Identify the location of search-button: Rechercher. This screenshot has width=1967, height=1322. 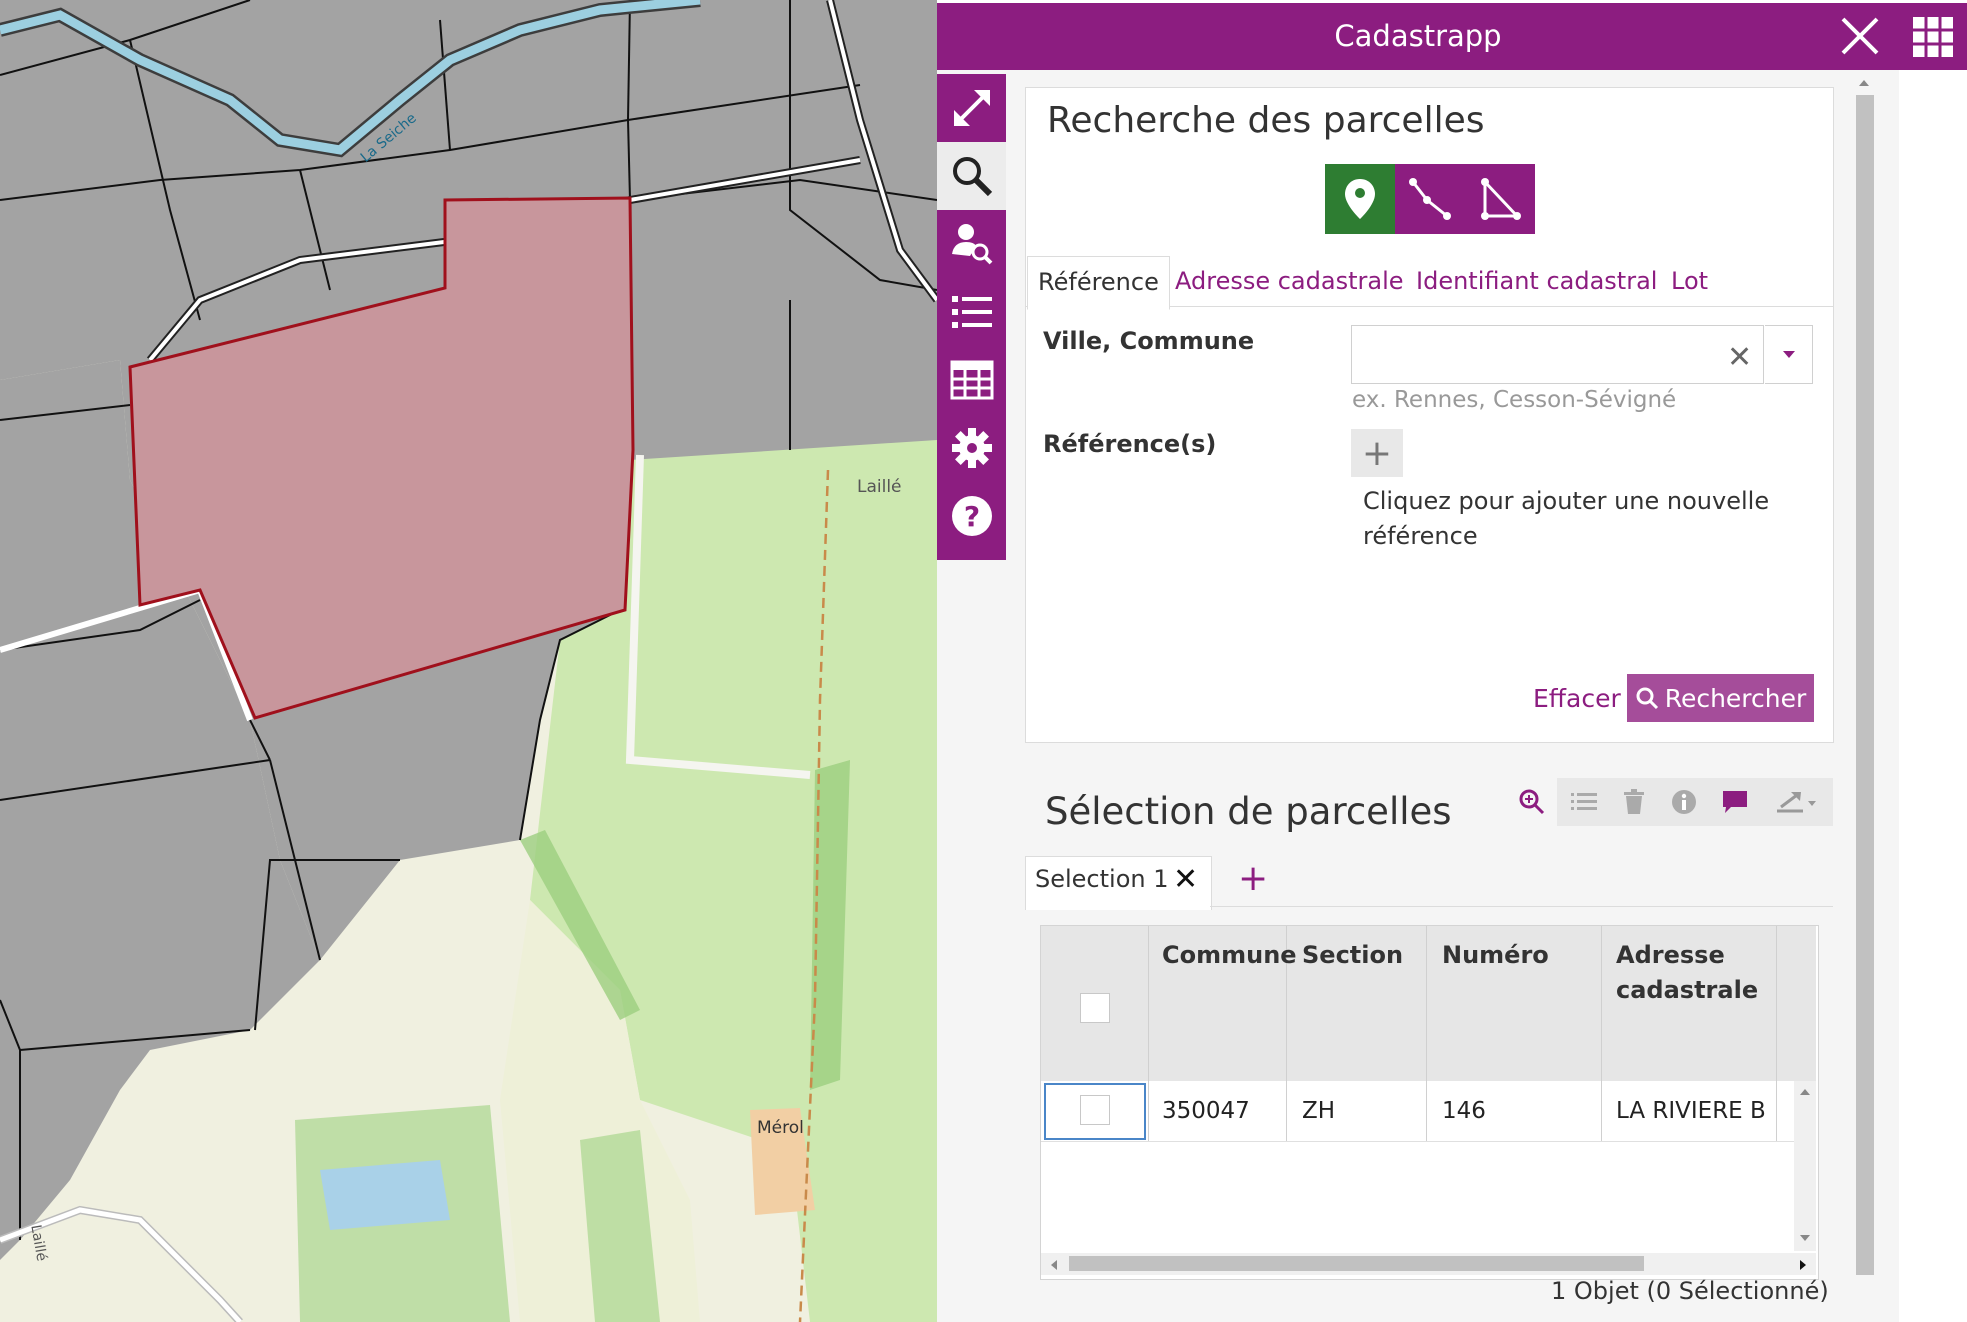
(1720, 698).